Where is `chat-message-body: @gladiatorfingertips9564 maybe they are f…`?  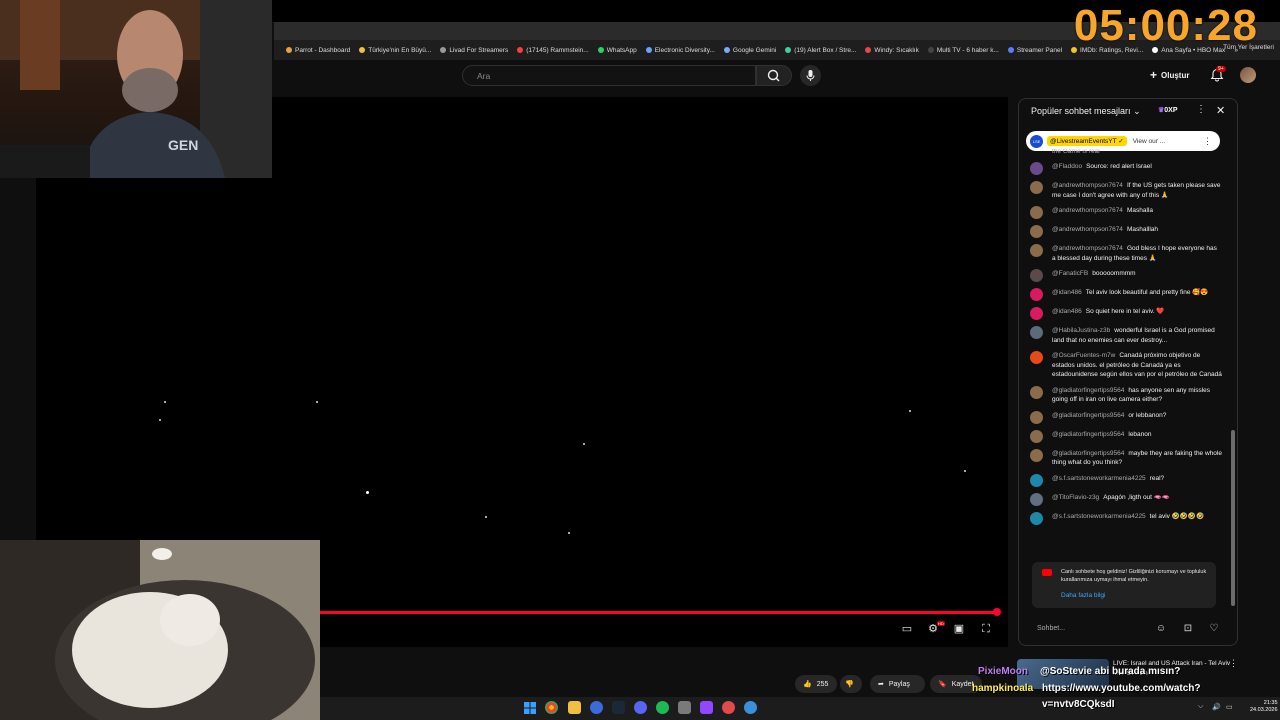
chat-message-body: @gladiatorfingertips9564 maybe they are f… is located at coordinates (1137, 458).